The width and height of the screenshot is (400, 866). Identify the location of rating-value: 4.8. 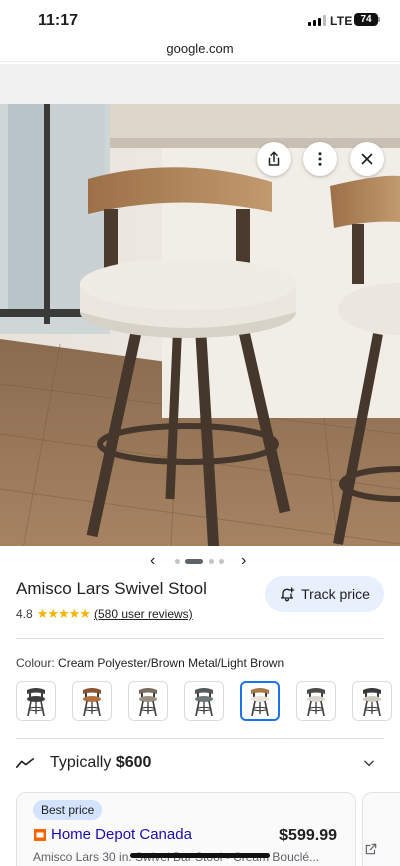
(24, 614).